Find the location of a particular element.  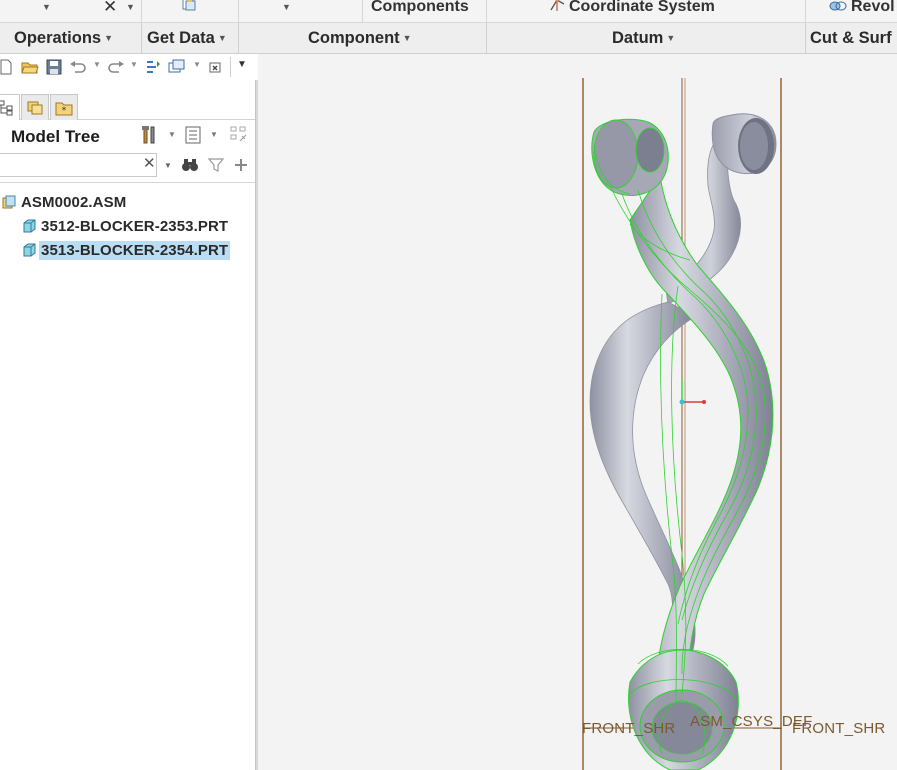

show-options-icon is located at coordinates (193, 135).